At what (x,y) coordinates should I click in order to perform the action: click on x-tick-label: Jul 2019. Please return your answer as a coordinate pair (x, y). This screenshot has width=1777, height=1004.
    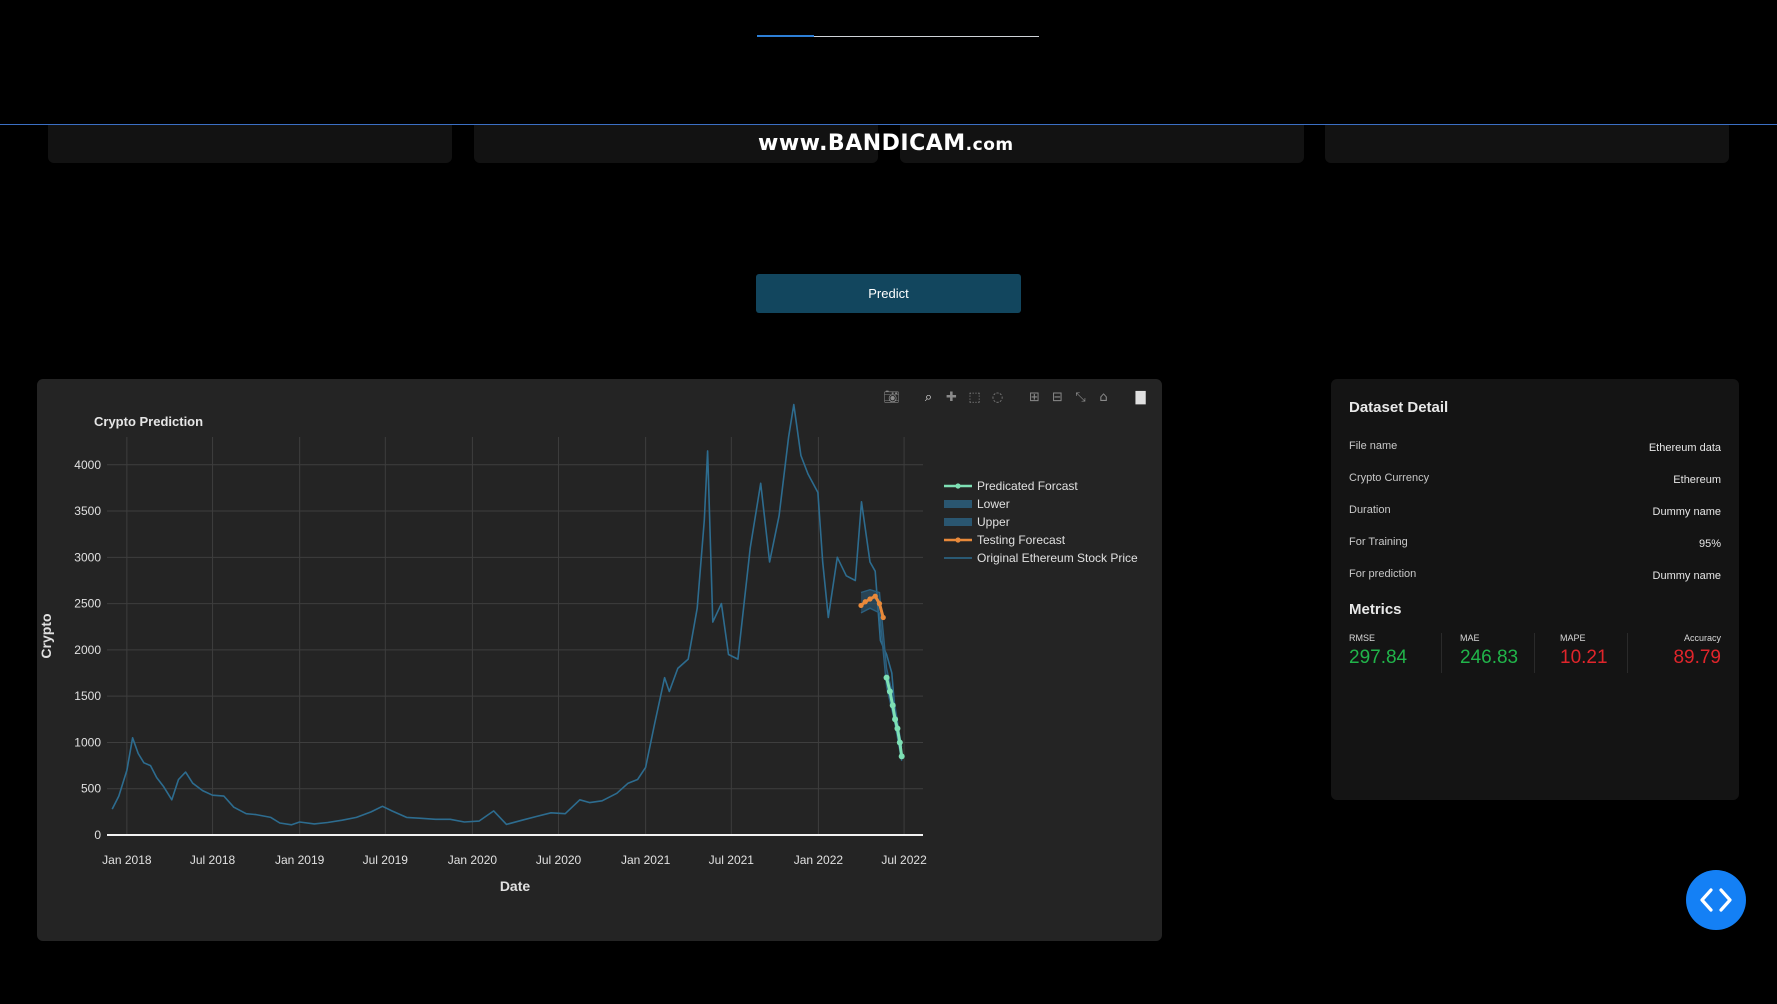
    Looking at the image, I should click on (386, 860).